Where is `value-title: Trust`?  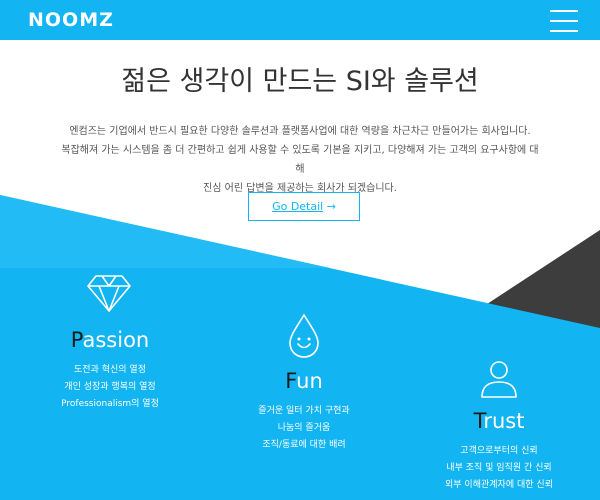
value-title: Trust is located at coordinates (499, 421).